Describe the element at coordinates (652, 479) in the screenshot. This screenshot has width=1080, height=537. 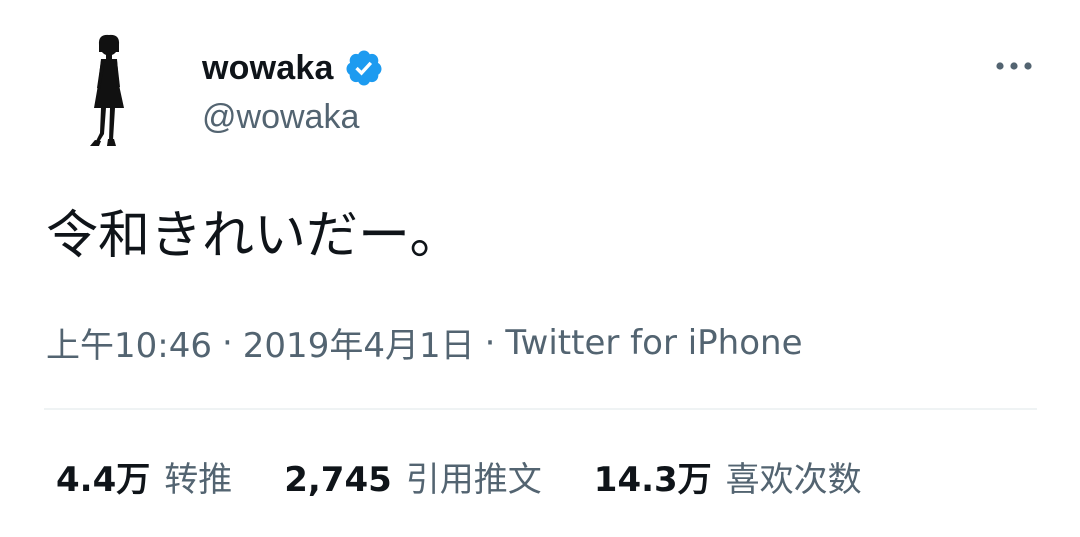
I see `likes-count: 14.3万` at that location.